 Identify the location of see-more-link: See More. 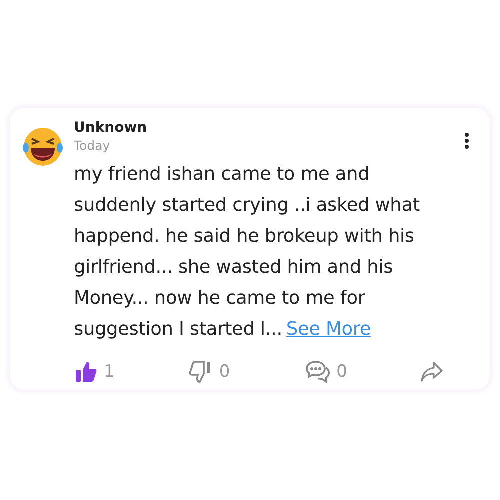
(329, 329).